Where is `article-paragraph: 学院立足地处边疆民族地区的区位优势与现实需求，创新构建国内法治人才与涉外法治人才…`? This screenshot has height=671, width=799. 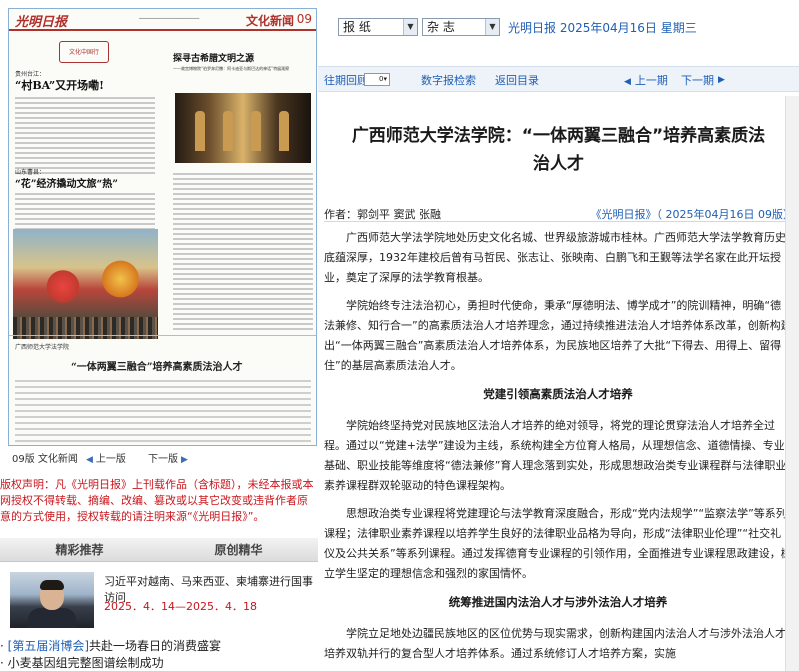 article-paragraph: 学院立足地处边疆民族地区的区位优势与现实需求，创新构建国内法治人才与涉外法治人才… is located at coordinates (555, 643).